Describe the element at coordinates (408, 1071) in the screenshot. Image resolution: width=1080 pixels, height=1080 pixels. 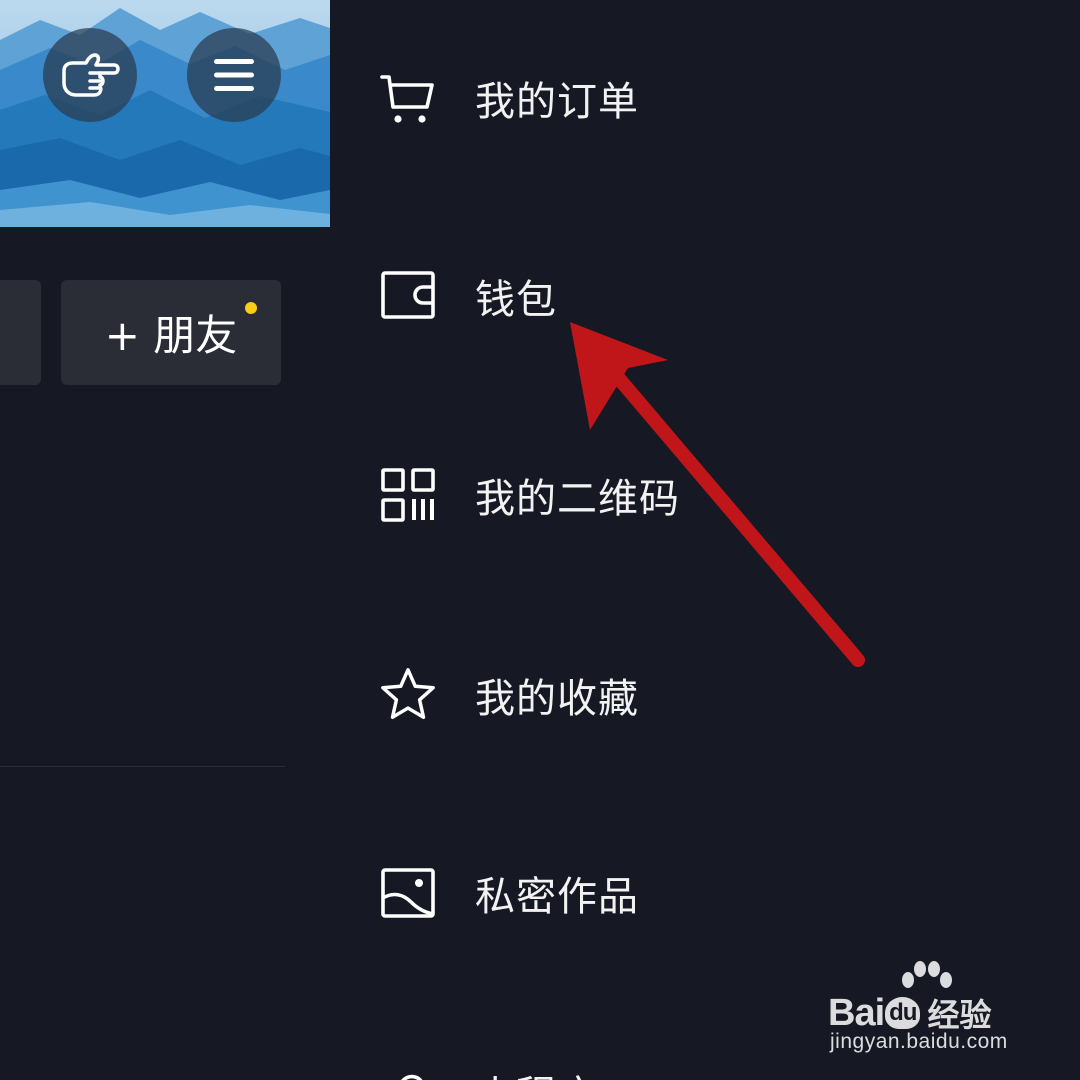
I see `mini-program-icon` at that location.